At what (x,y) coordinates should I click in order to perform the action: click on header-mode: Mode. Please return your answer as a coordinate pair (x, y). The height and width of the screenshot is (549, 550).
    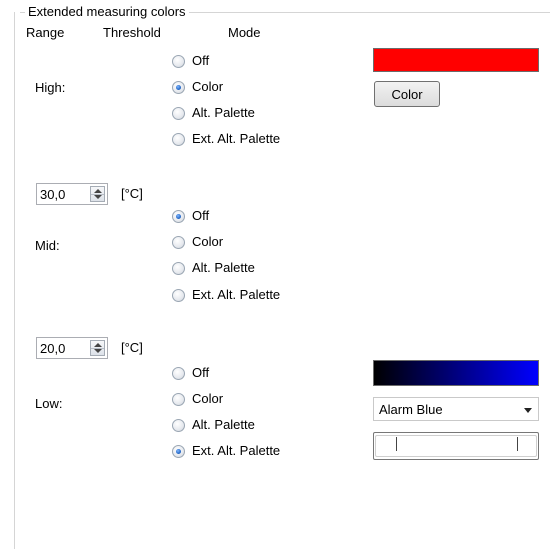
    Looking at the image, I should click on (244, 32).